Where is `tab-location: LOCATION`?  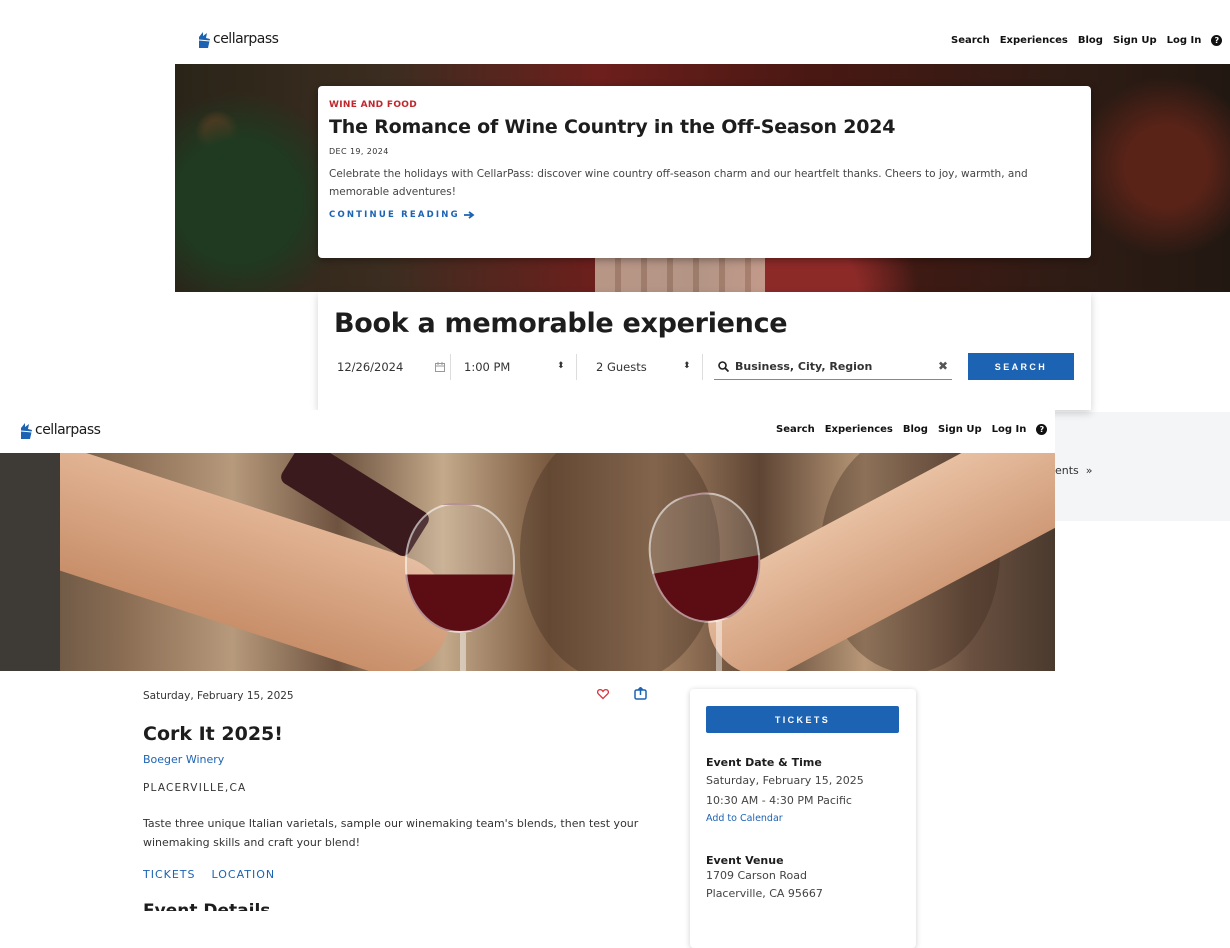 tab-location: LOCATION is located at coordinates (244, 874).